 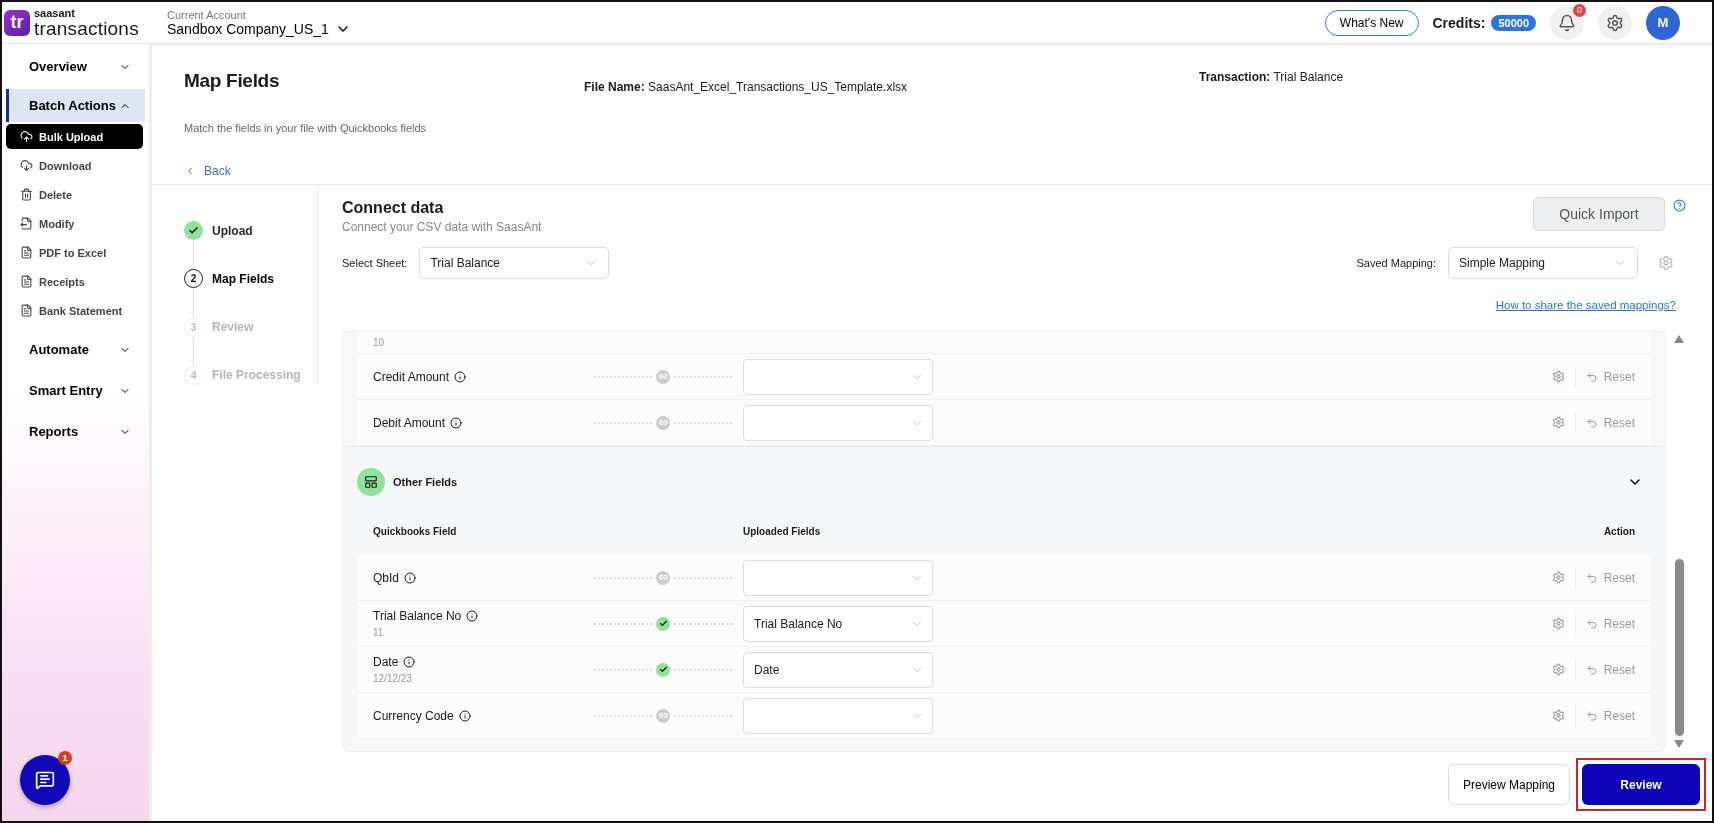 What do you see at coordinates (1371, 22) in the screenshot?
I see `whats-new-button: What's New` at bounding box center [1371, 22].